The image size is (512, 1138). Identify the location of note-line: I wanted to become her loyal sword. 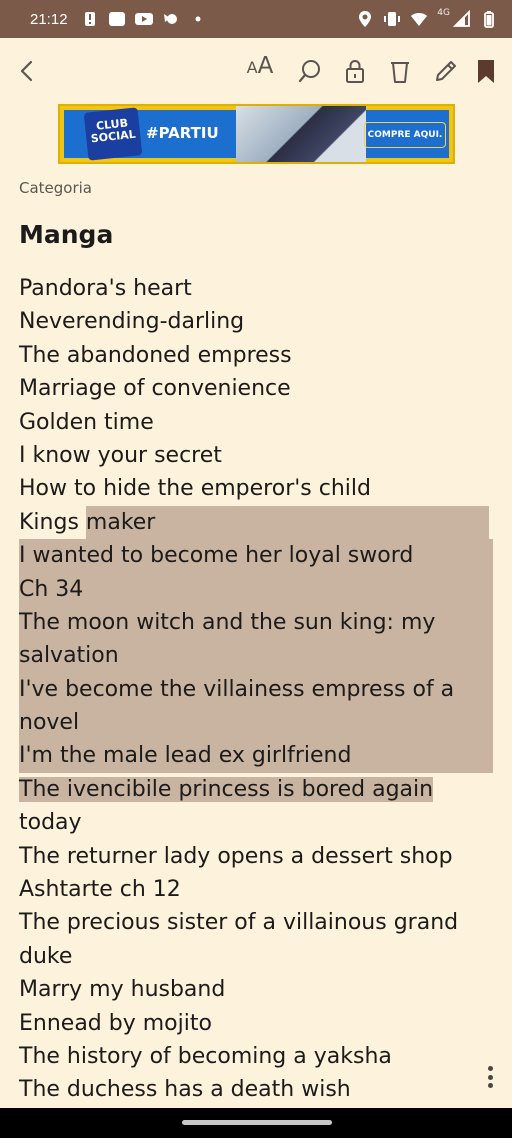
(256, 556).